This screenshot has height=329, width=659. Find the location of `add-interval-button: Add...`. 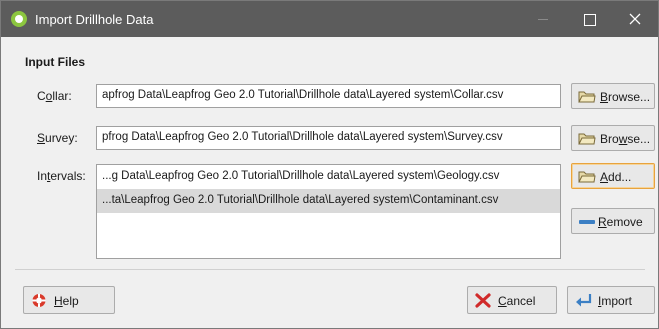

add-interval-button: Add... is located at coordinates (613, 176).